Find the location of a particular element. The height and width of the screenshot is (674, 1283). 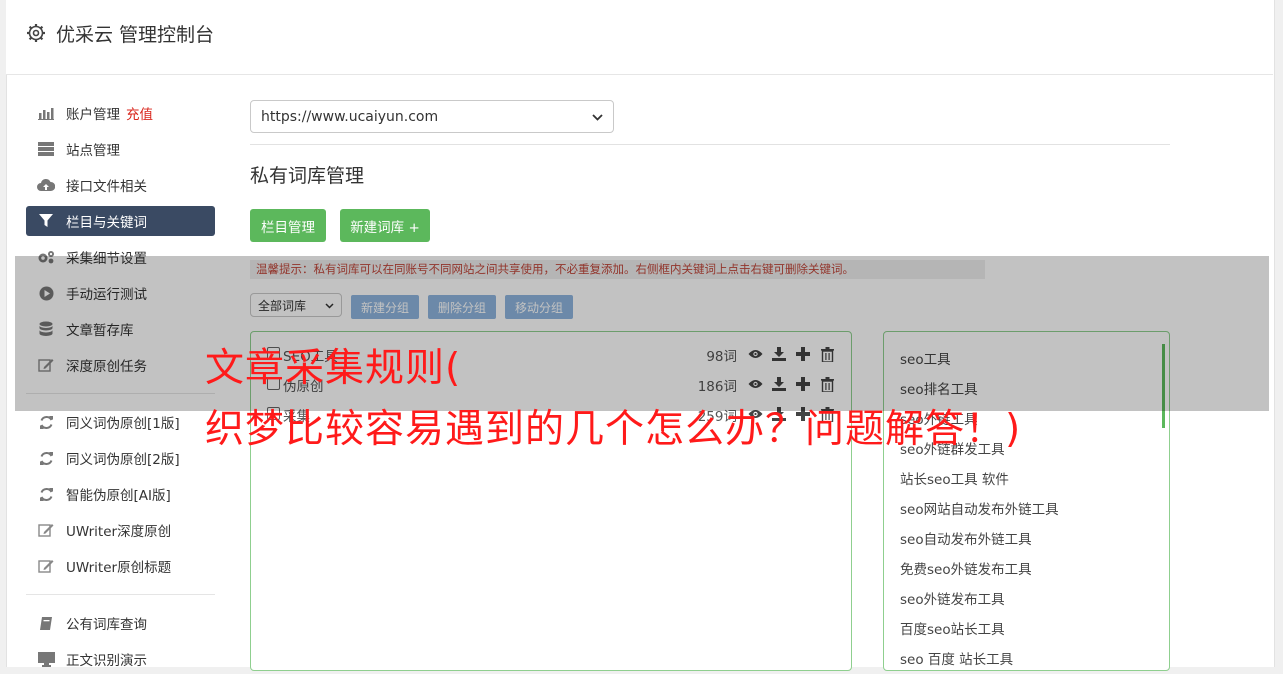

sidebar-item-account: 账户管理 充值 is located at coordinates (120, 113).